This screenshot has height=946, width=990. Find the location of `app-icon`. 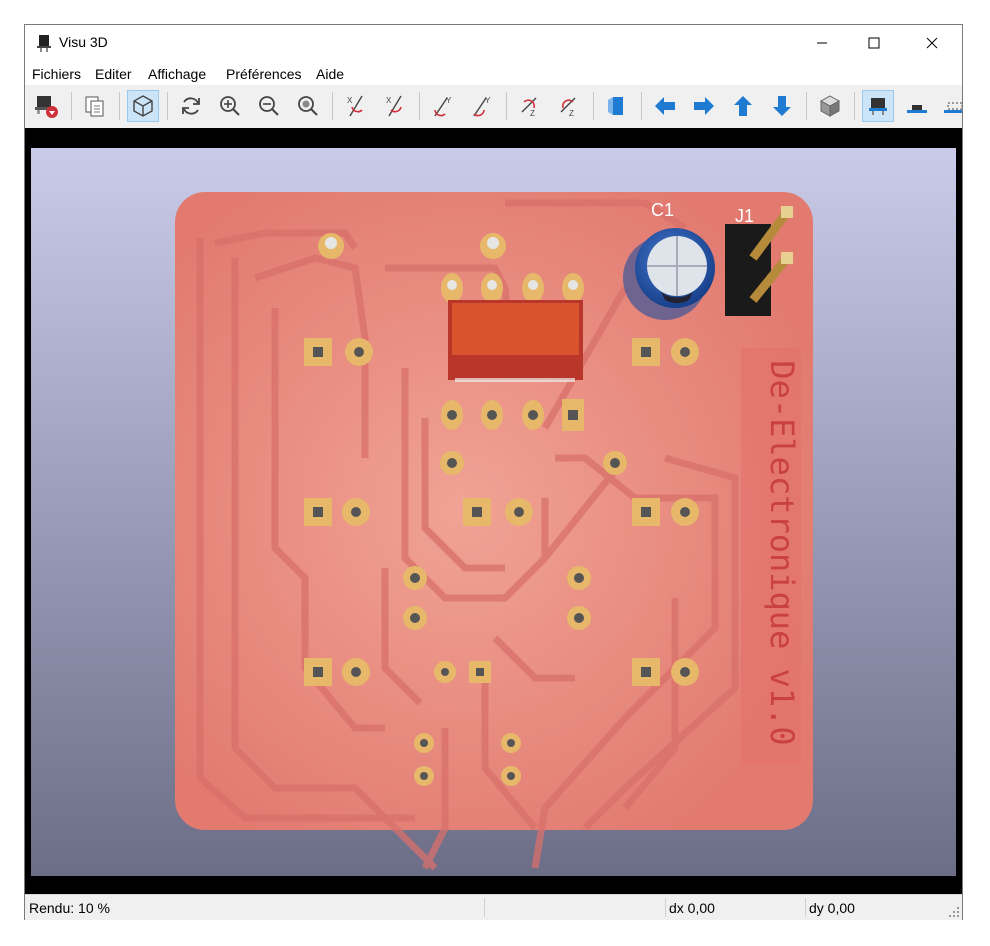

app-icon is located at coordinates (44, 43).